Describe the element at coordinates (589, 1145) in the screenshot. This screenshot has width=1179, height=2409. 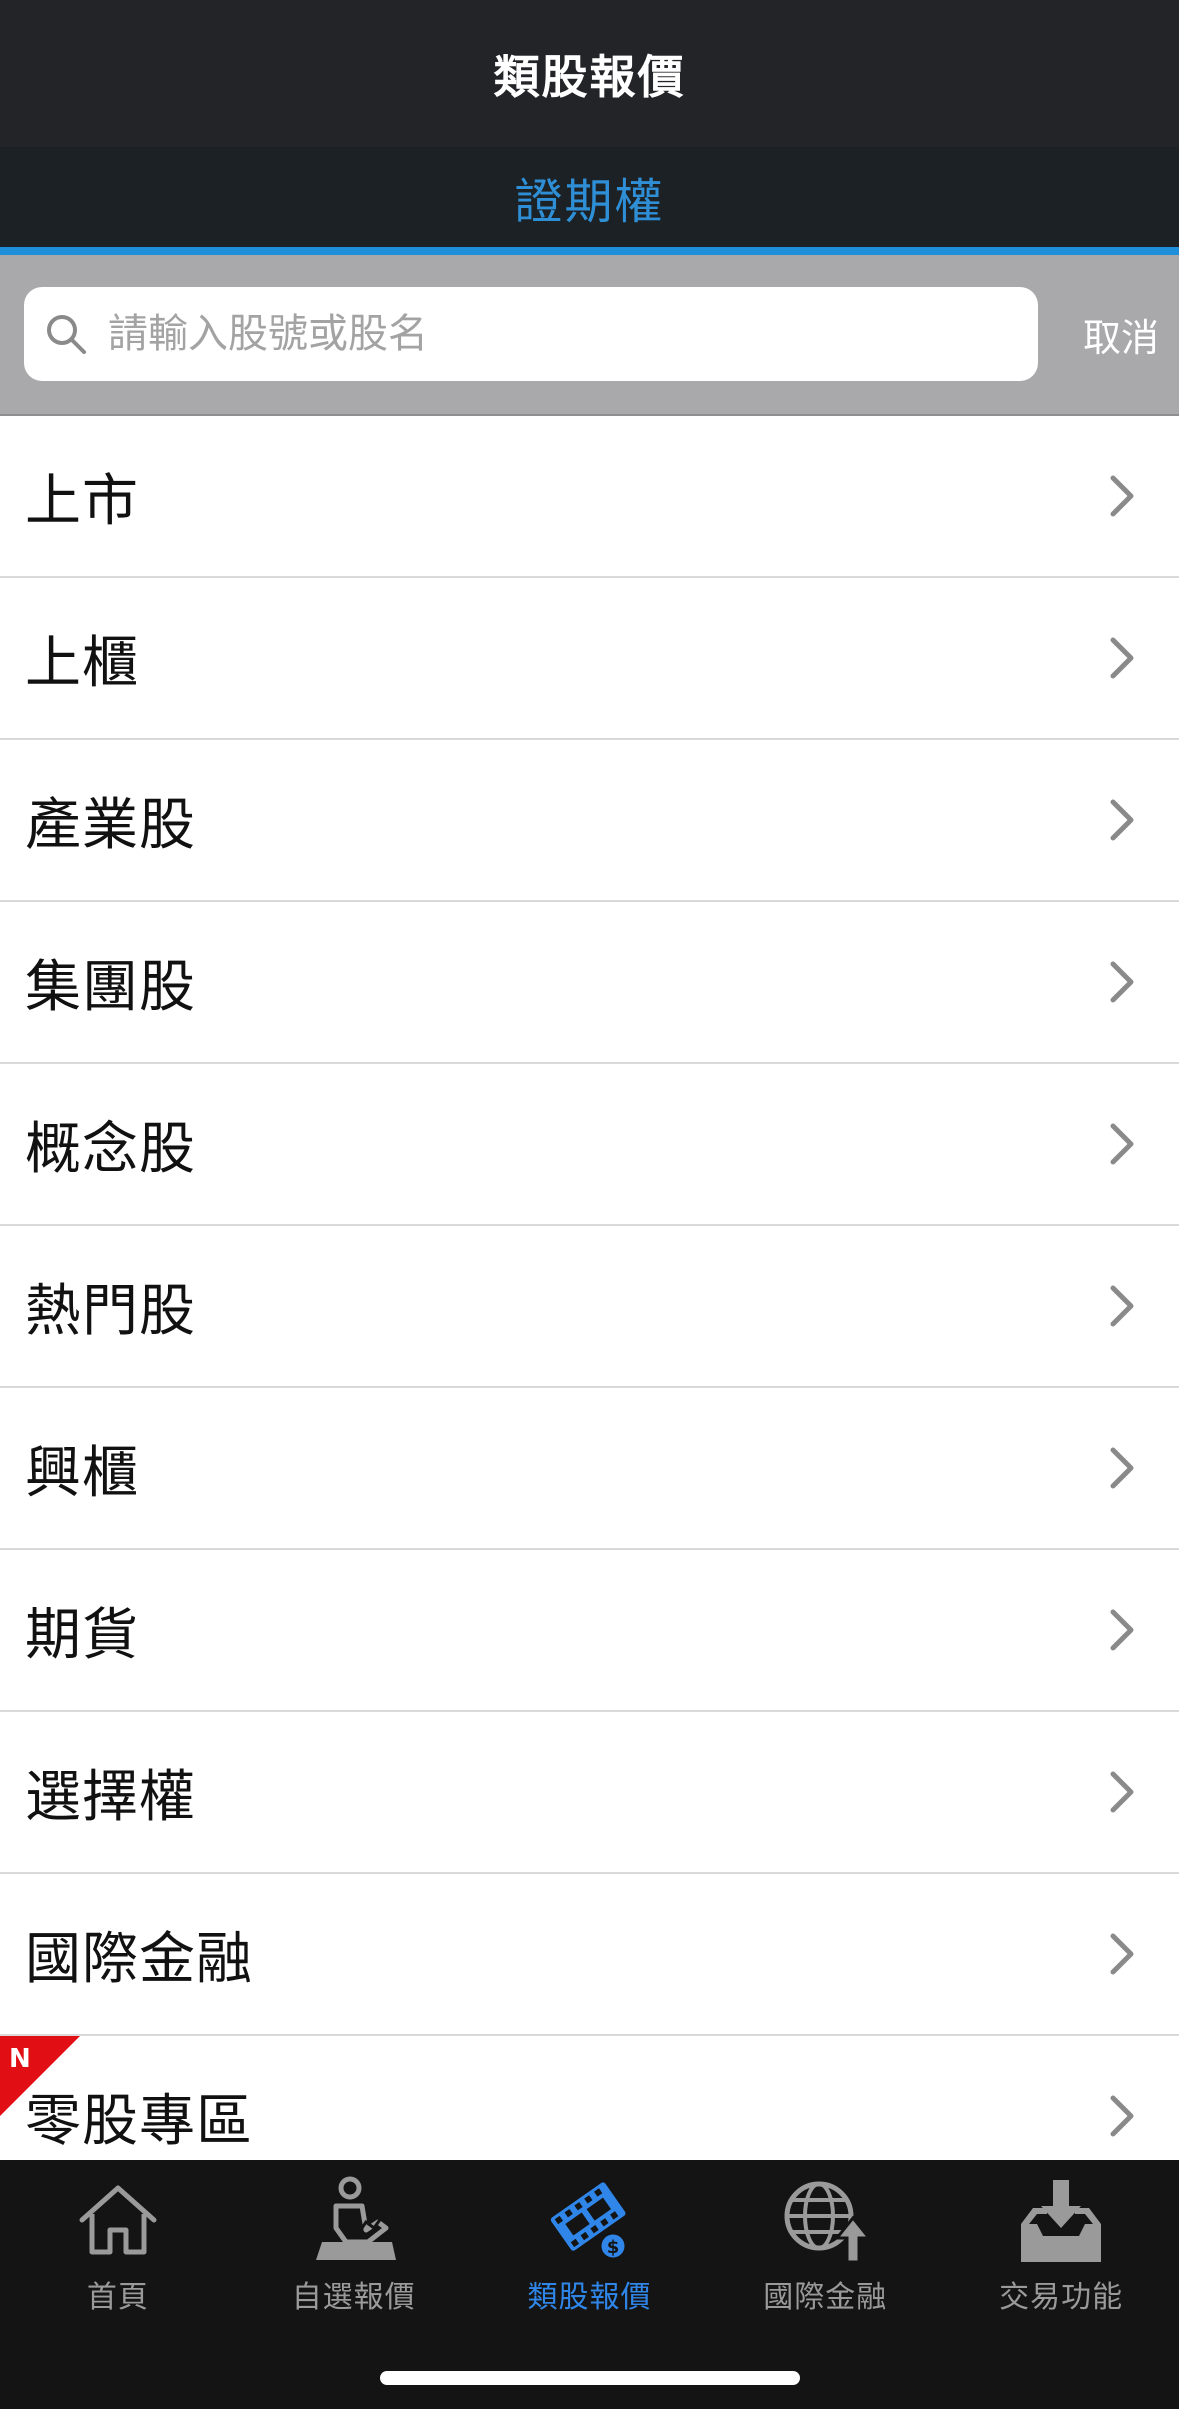
I see `list-item-concept: 概念股` at that location.